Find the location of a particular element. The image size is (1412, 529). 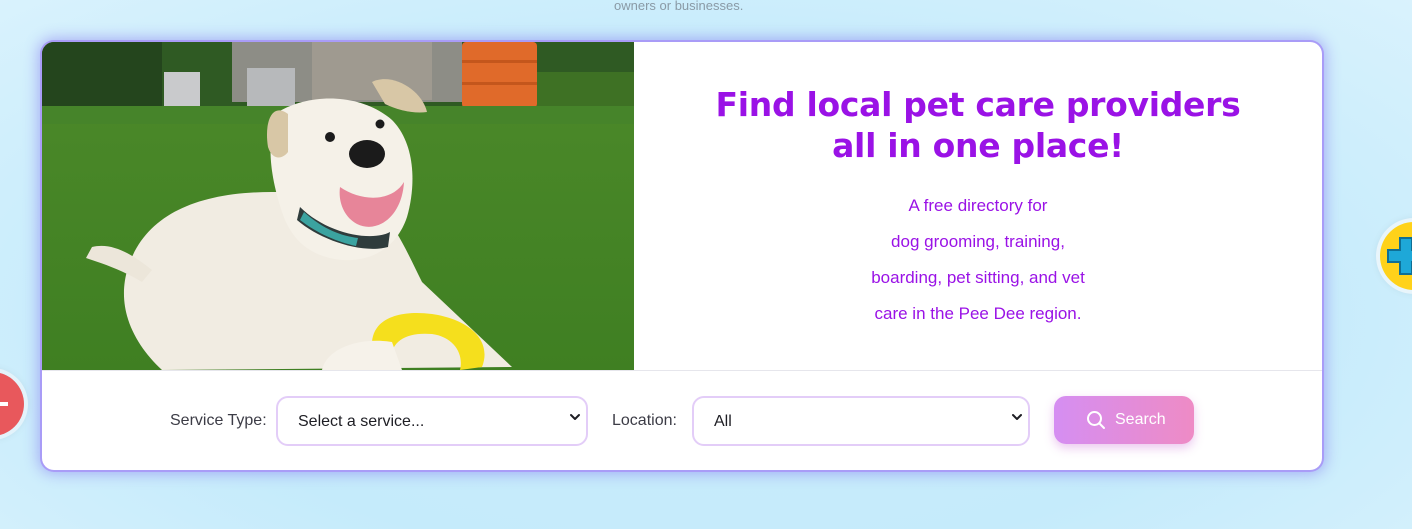

zoom-in-floating-button is located at coordinates (1396, 256).